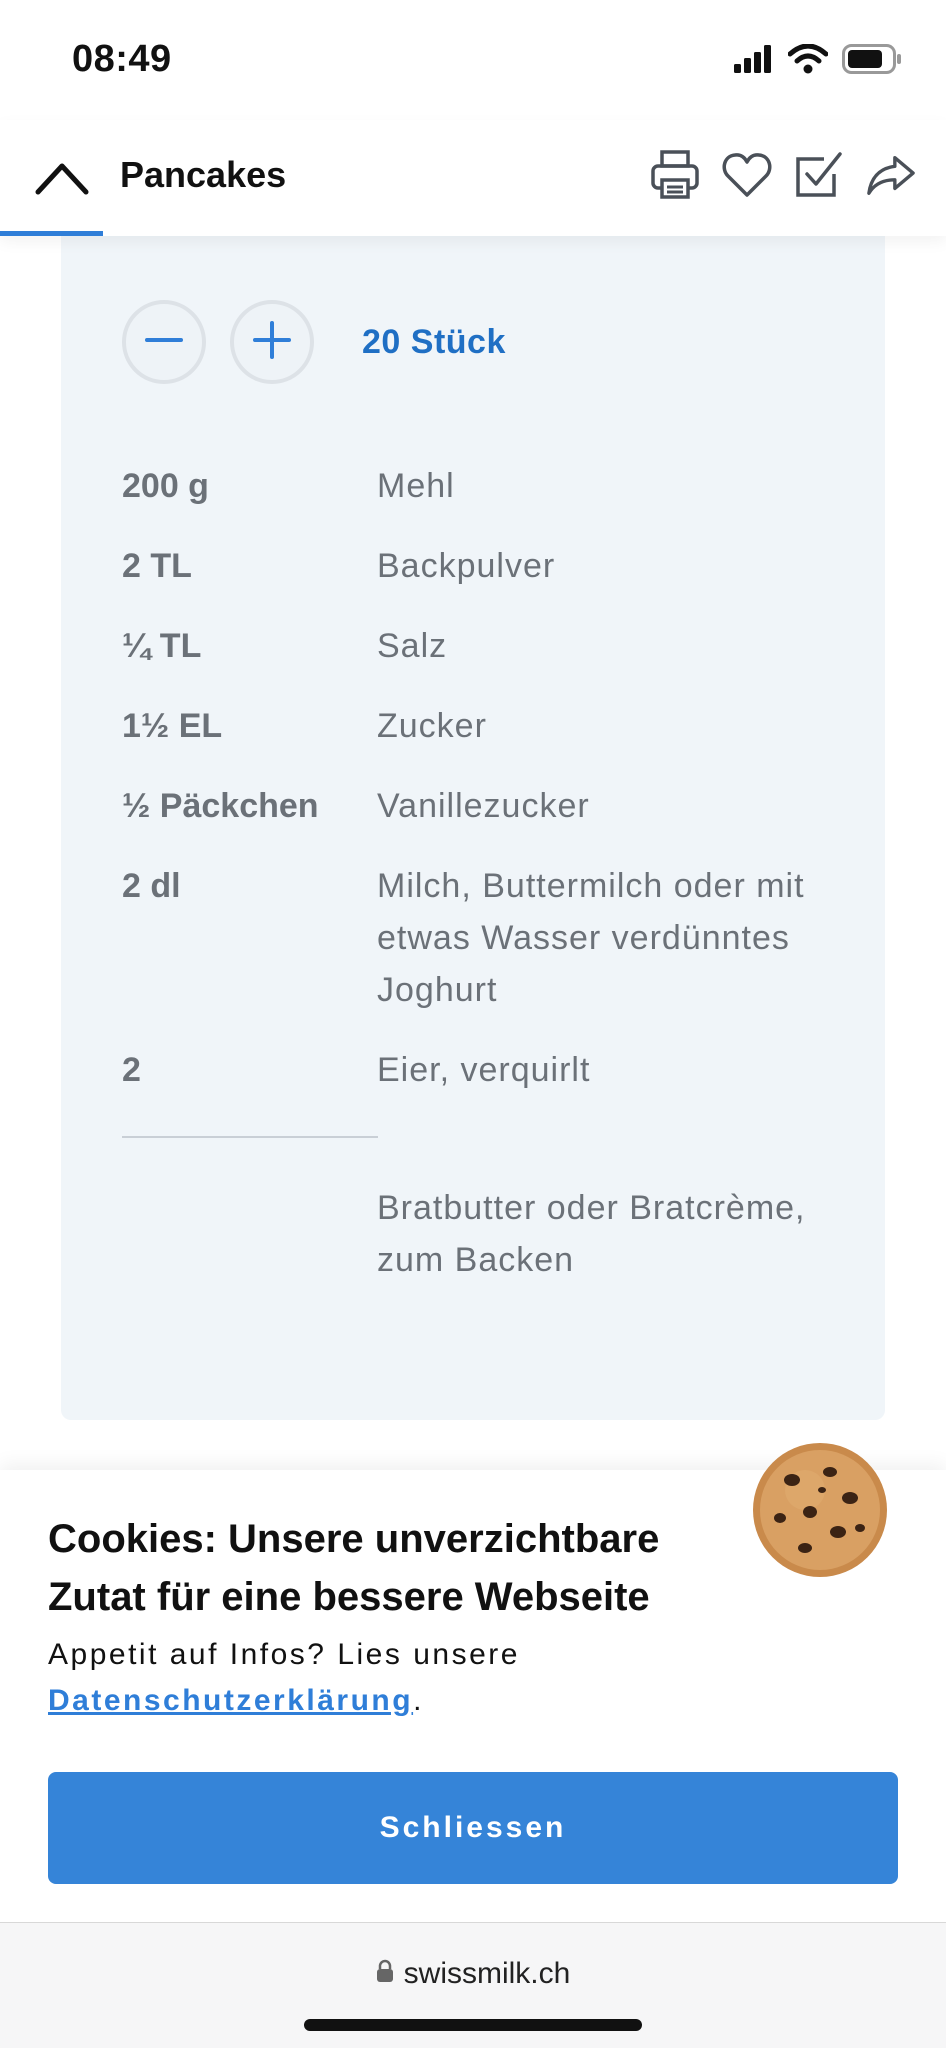 The height and width of the screenshot is (2048, 946). What do you see at coordinates (473, 178) in the screenshot?
I see `recipe-header: Pancakes` at bounding box center [473, 178].